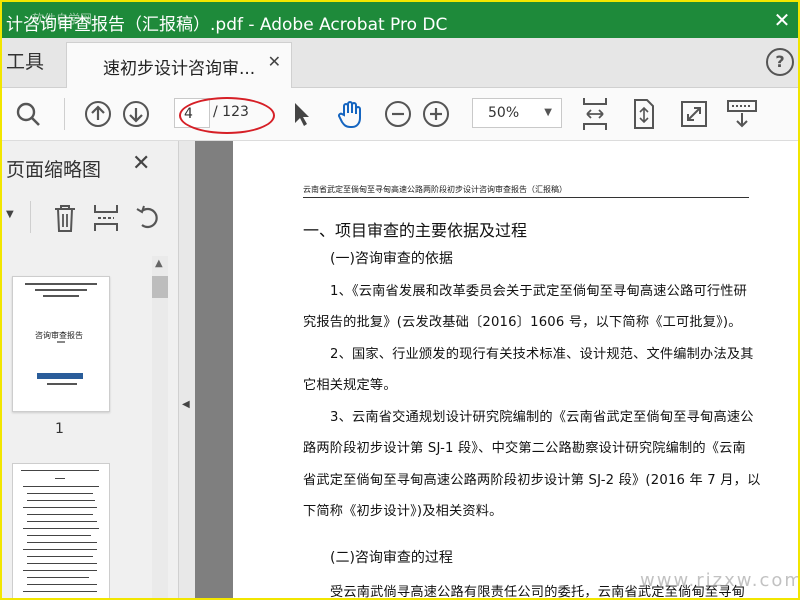 This screenshot has width=800, height=600. Describe the element at coordinates (160, 287) in the screenshot. I see `scrollbar-thumb` at that location.